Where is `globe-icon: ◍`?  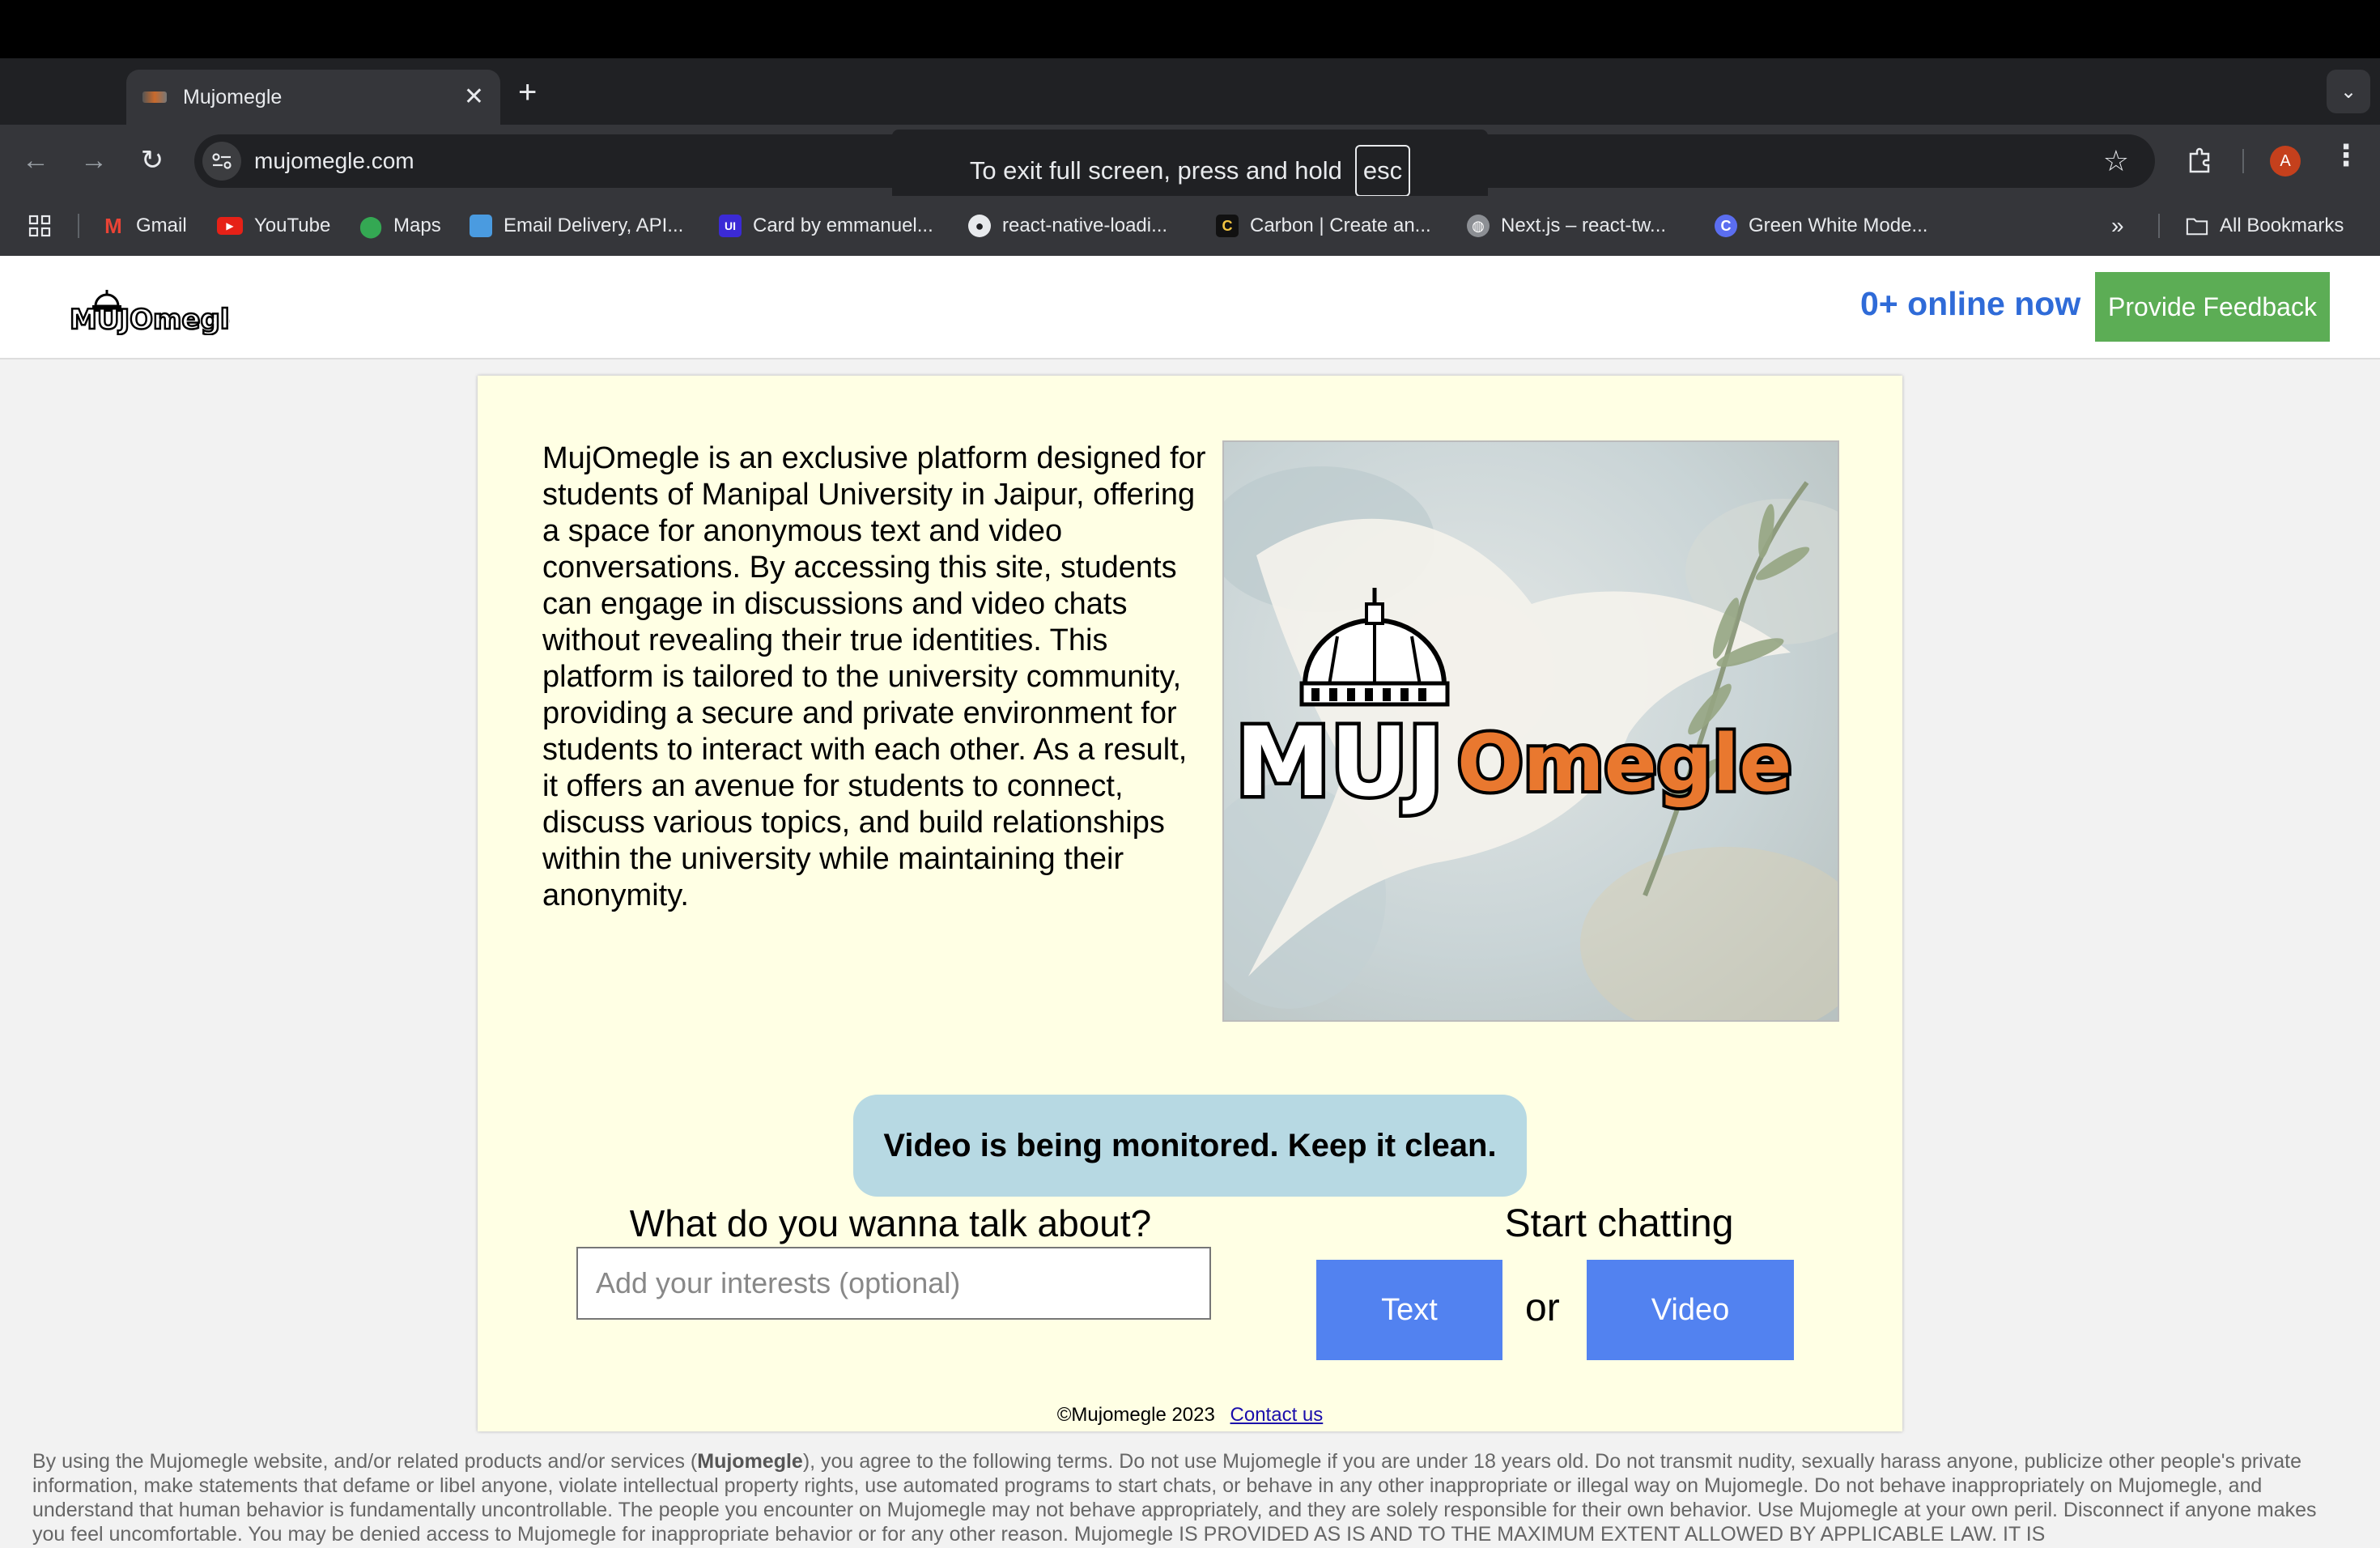
globe-icon: ◍ is located at coordinates (1478, 226).